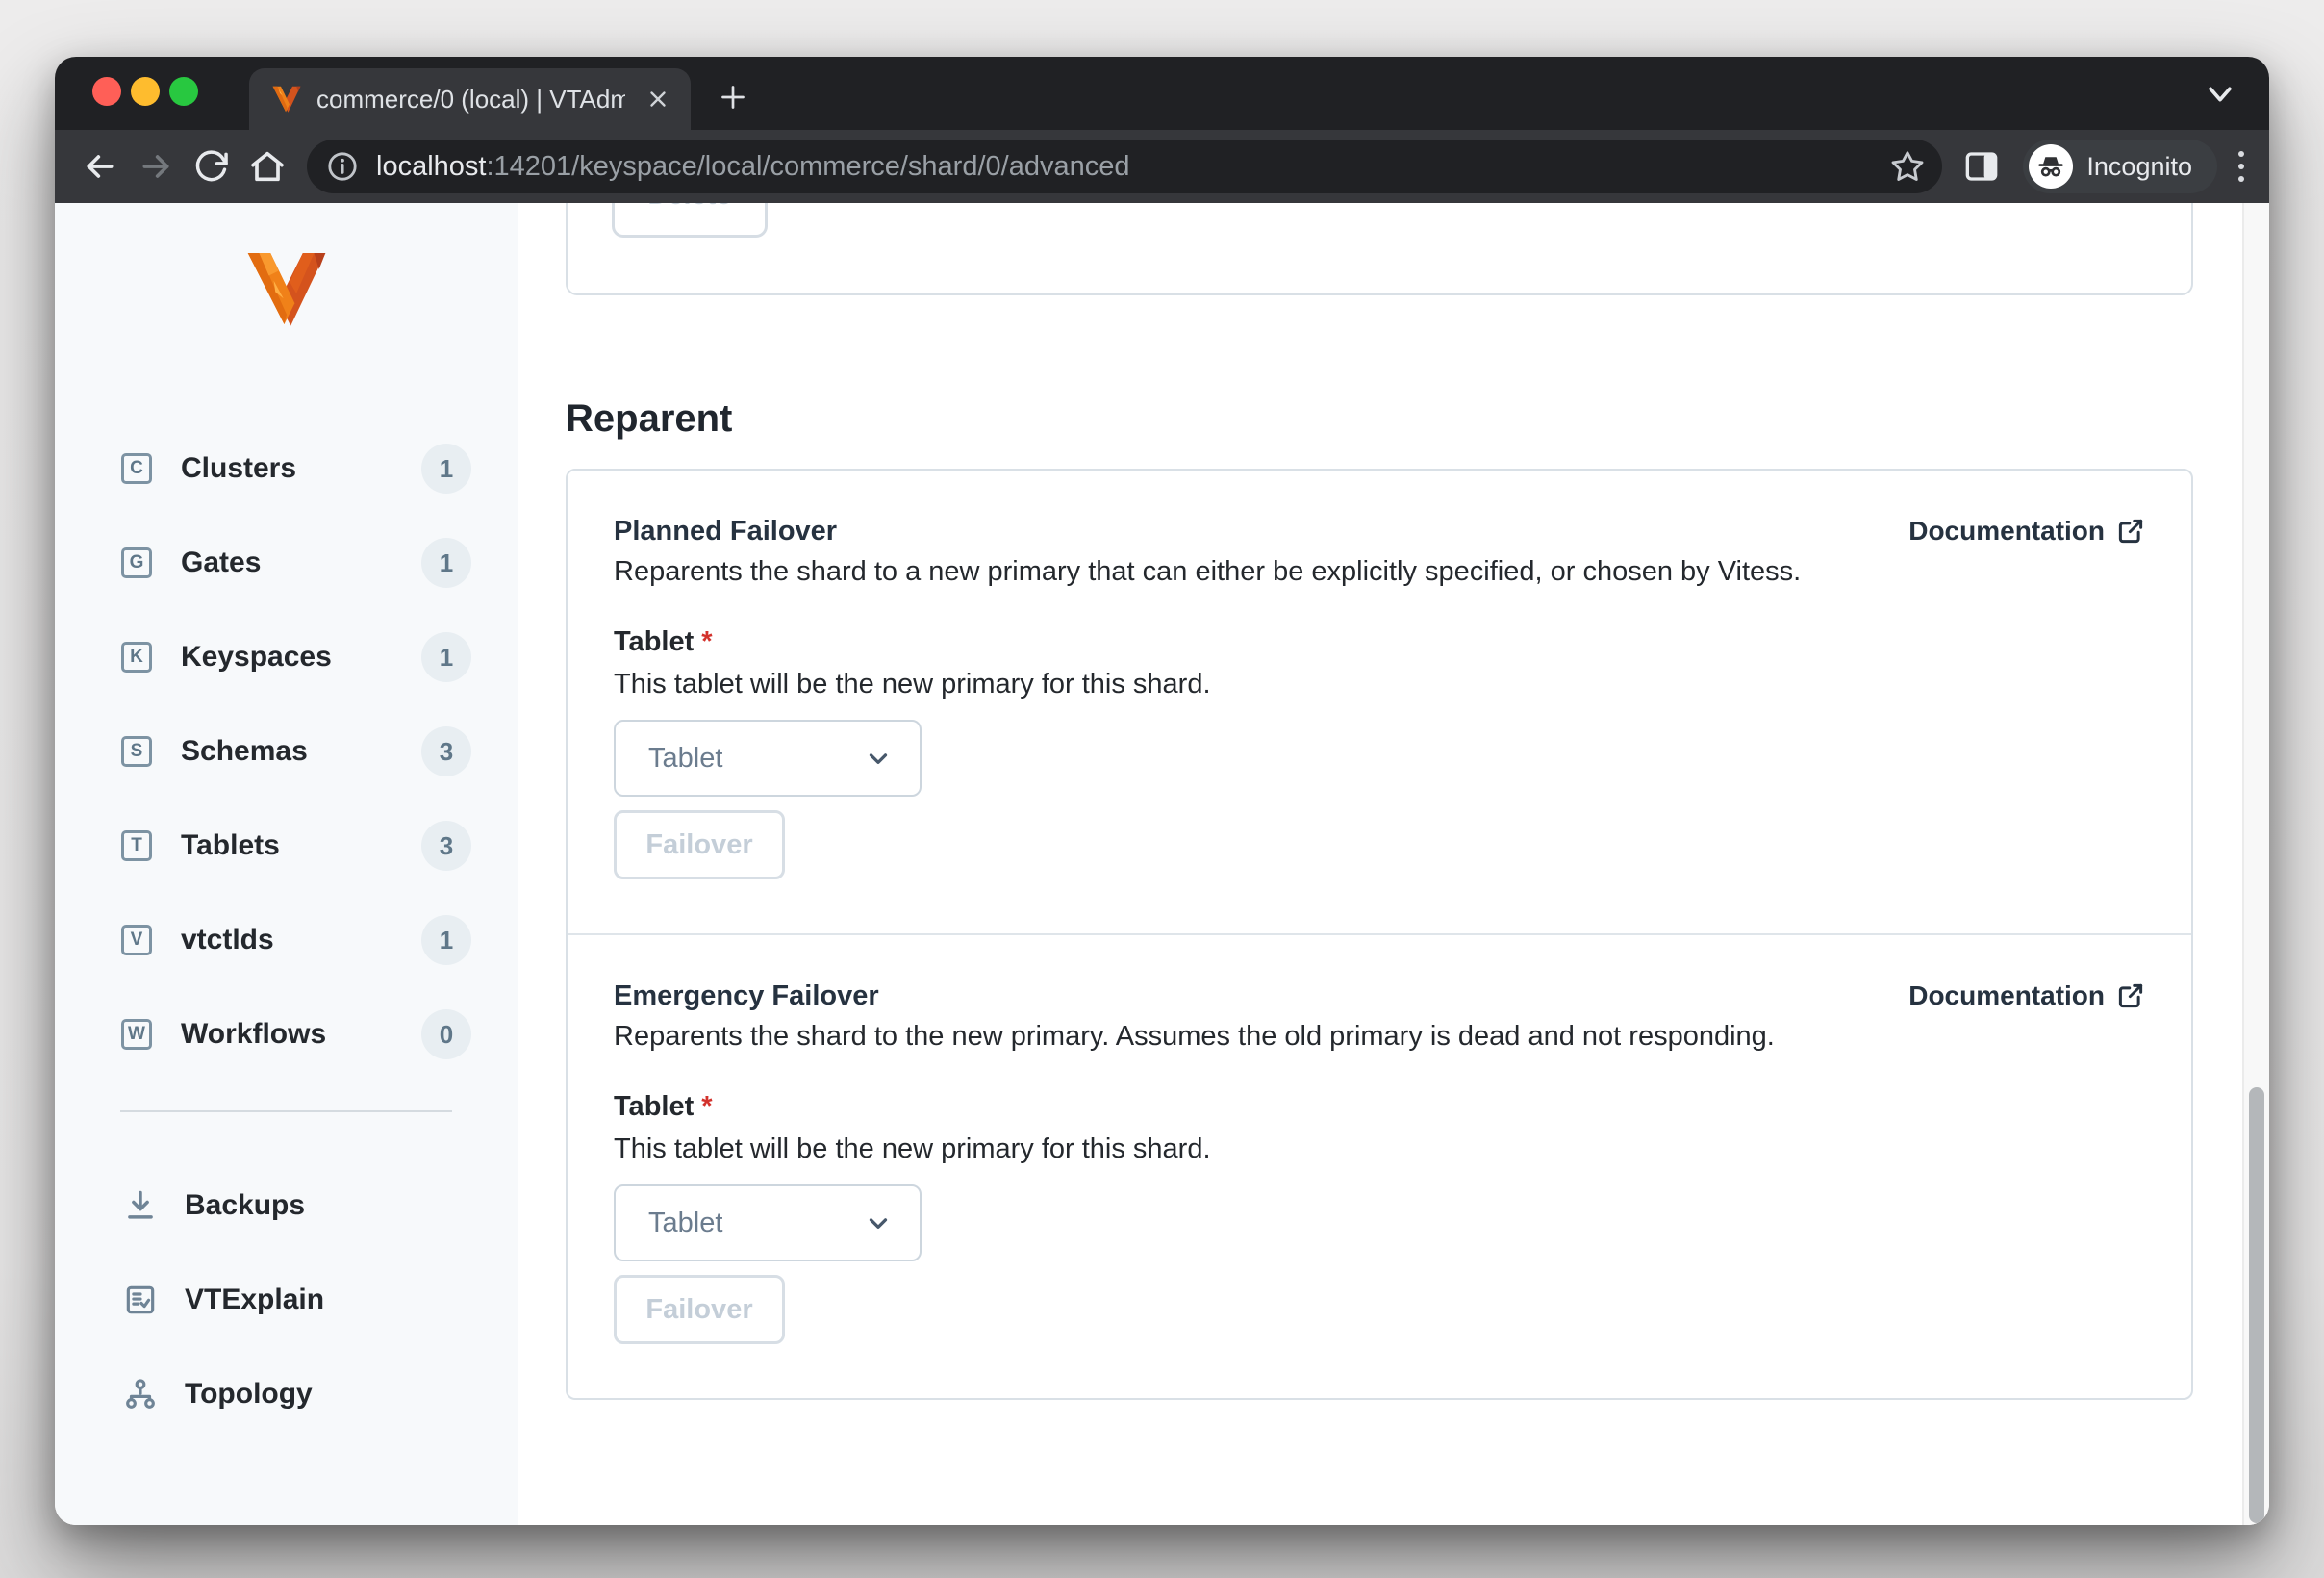 The height and width of the screenshot is (1578, 2324). What do you see at coordinates (1162, 93) in the screenshot?
I see `tab-strip: commerce/0 (local) | VTAdmin` at bounding box center [1162, 93].